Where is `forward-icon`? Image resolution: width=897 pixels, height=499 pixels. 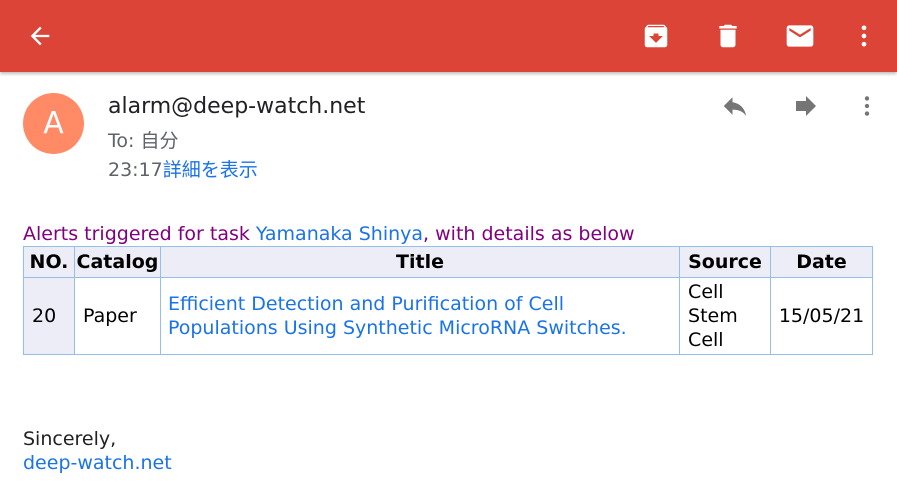
forward-icon is located at coordinates (806, 106).